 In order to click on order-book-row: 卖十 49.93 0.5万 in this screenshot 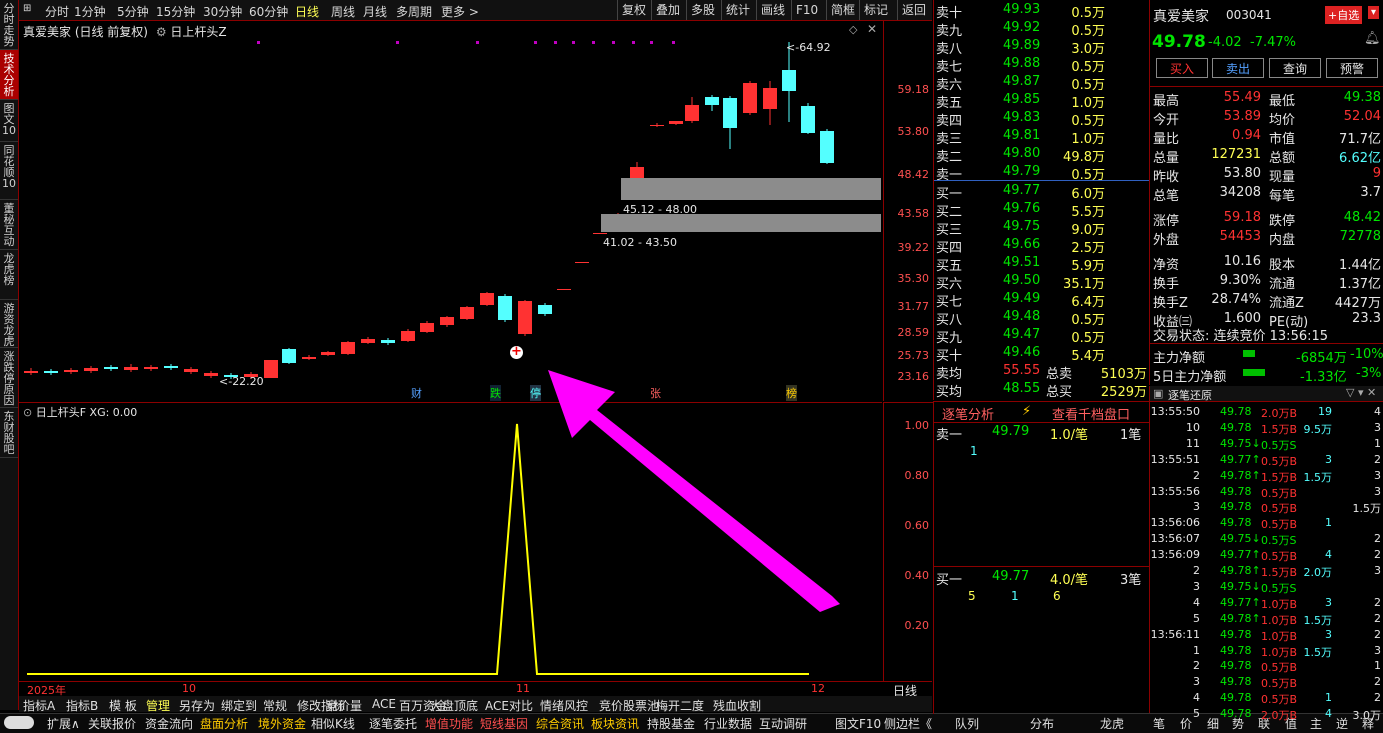, I will do `click(1041, 11)`.